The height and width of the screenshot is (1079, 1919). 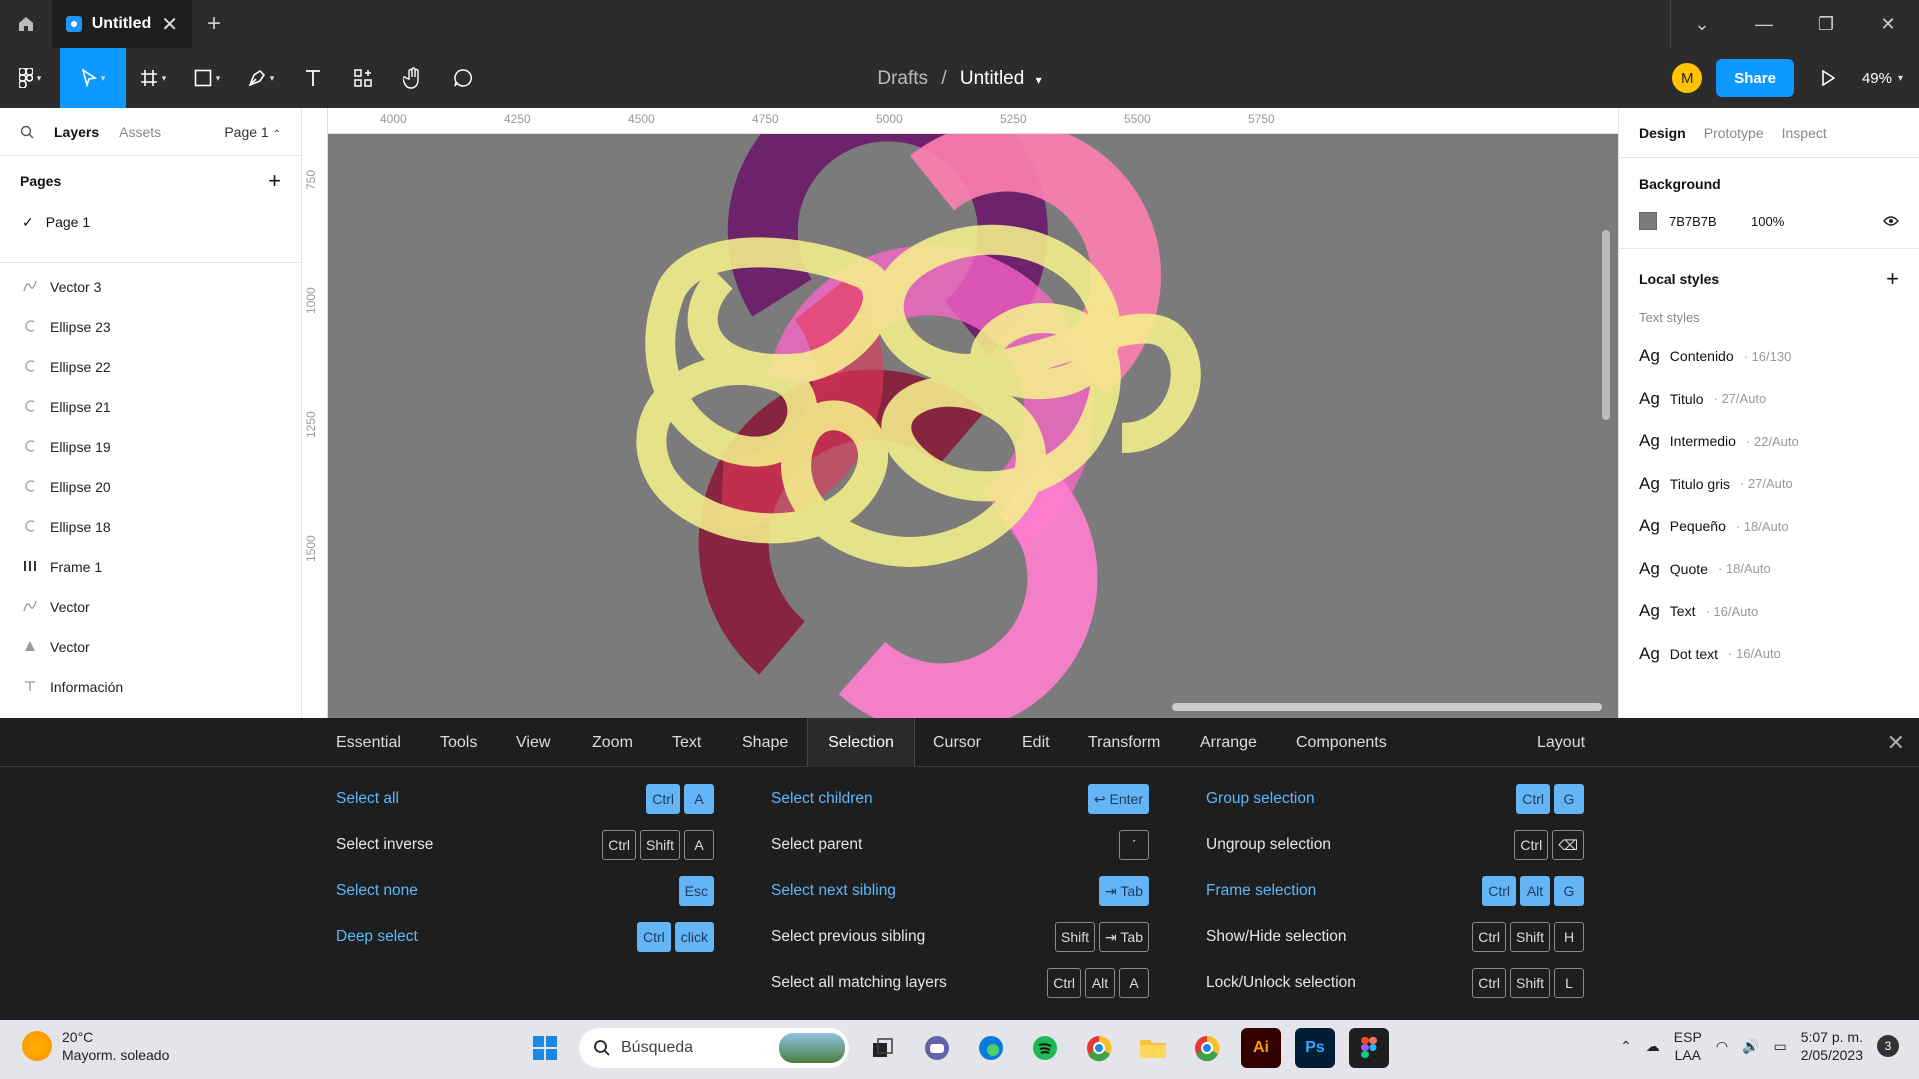 I want to click on zoom-dropdown: 49% ▾, so click(x=1882, y=78).